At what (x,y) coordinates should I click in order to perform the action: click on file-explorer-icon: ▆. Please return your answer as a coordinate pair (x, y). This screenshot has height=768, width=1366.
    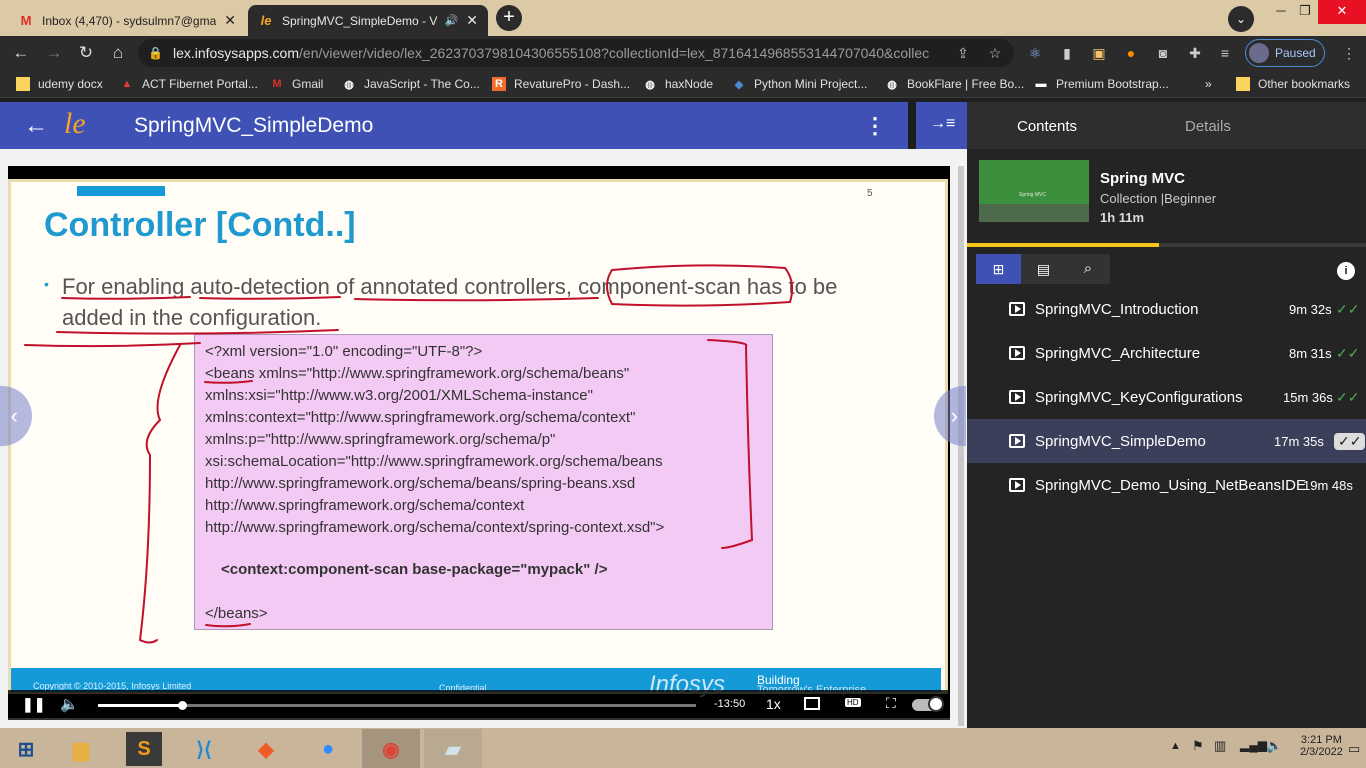
    Looking at the image, I should click on (81, 749).